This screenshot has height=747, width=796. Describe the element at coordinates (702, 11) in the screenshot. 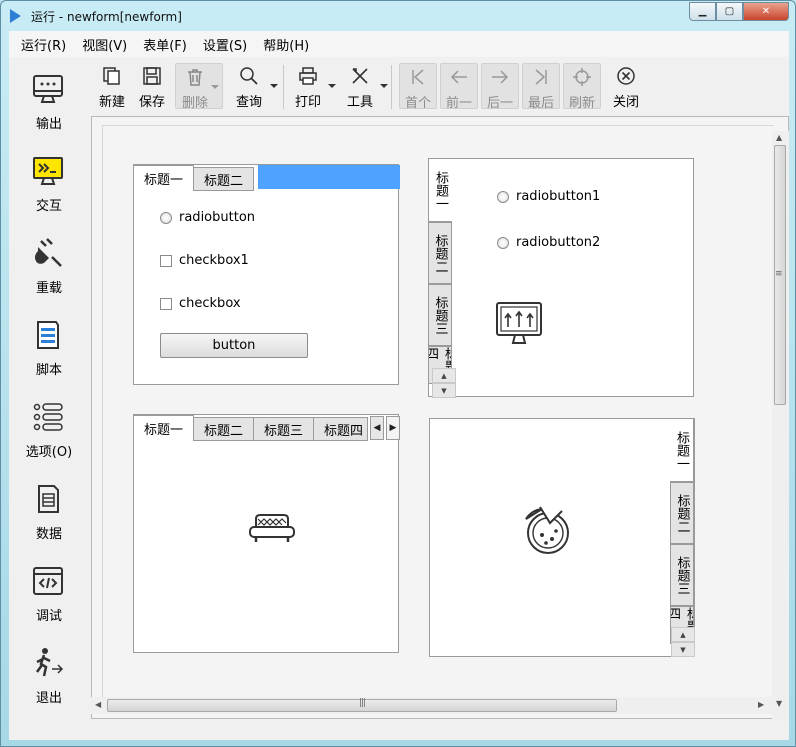

I see `minimize-button: ▁` at that location.